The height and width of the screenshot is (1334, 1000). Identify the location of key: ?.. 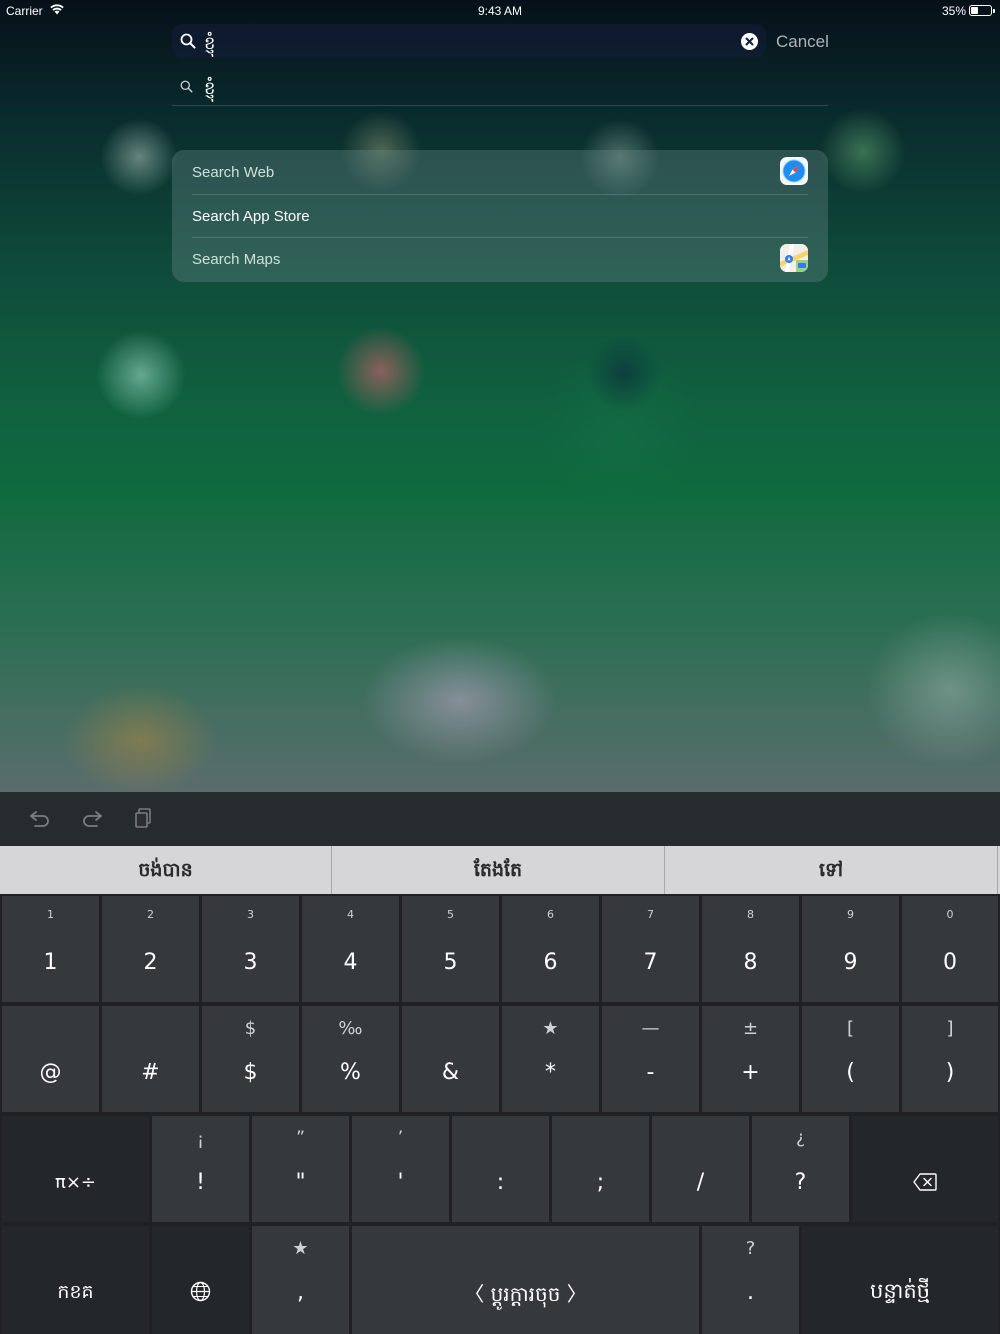
(750, 1280).